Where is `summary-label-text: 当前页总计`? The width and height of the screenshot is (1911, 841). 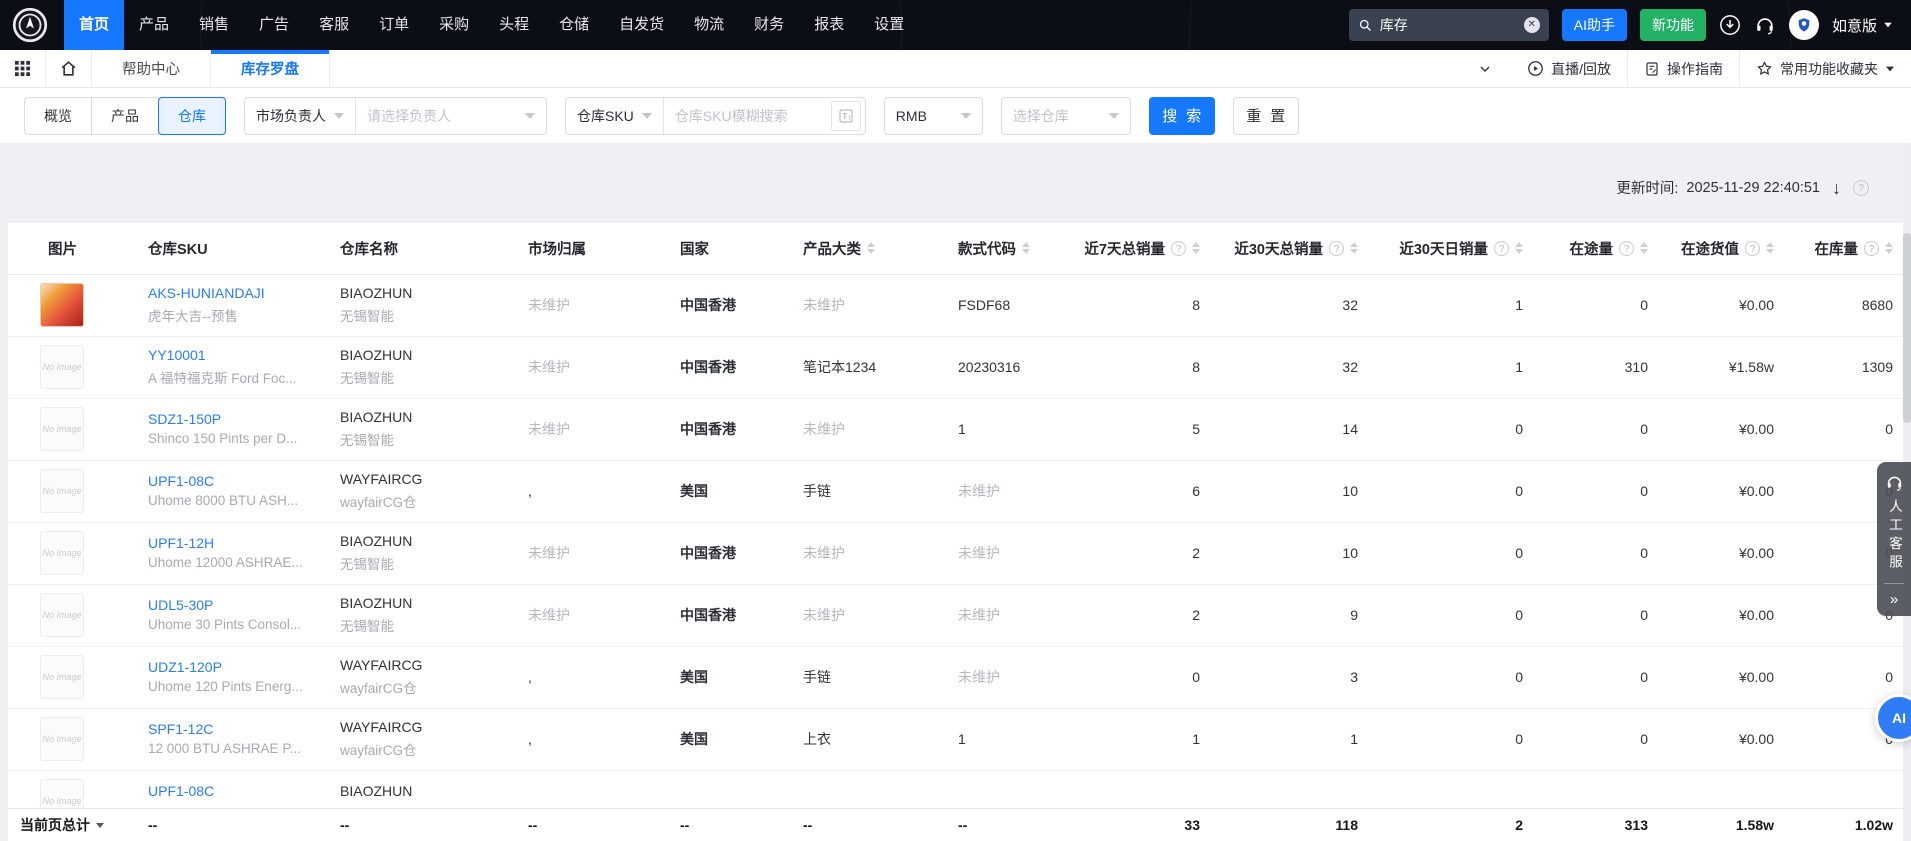
summary-label-text: 当前页总计 is located at coordinates (55, 825).